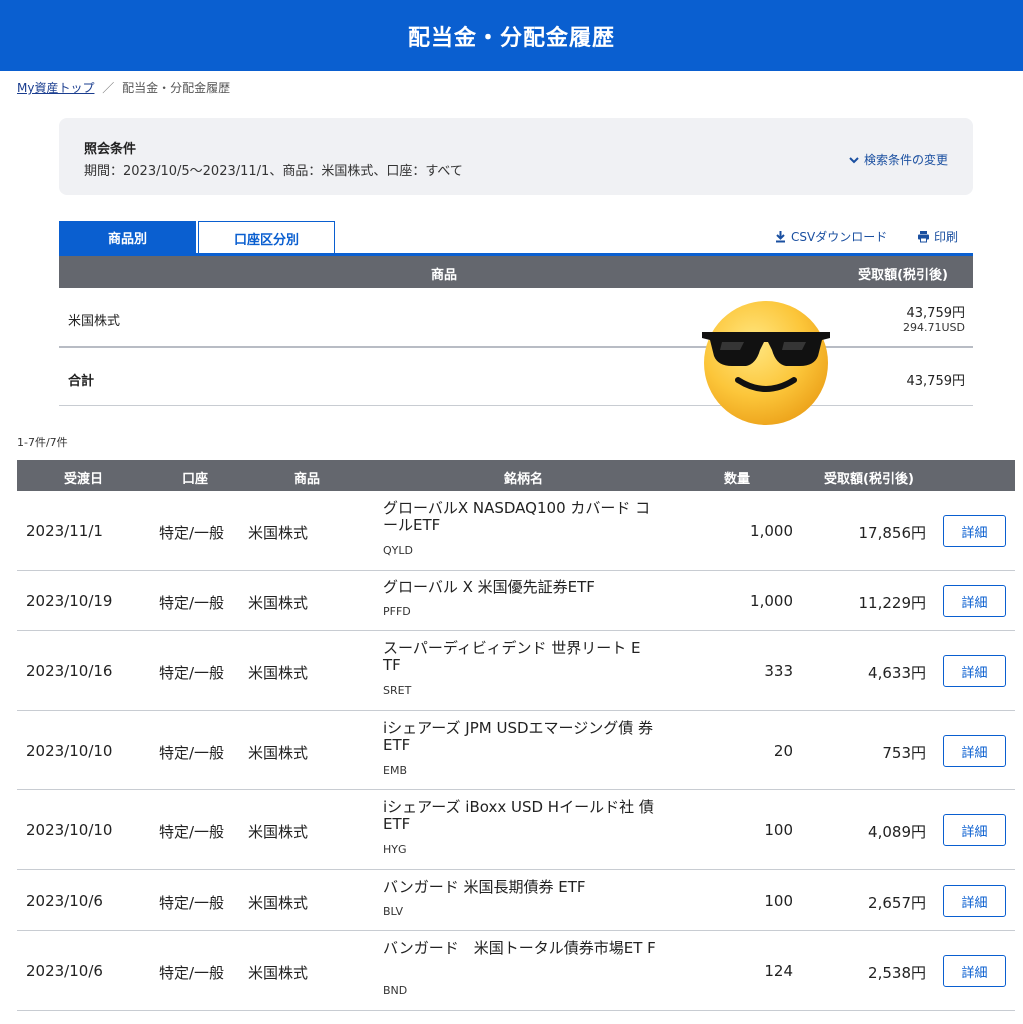 Image resolution: width=1023 pixels, height=1024 pixels. What do you see at coordinates (737, 479) in the screenshot?
I see `header-quantity: 数量` at bounding box center [737, 479].